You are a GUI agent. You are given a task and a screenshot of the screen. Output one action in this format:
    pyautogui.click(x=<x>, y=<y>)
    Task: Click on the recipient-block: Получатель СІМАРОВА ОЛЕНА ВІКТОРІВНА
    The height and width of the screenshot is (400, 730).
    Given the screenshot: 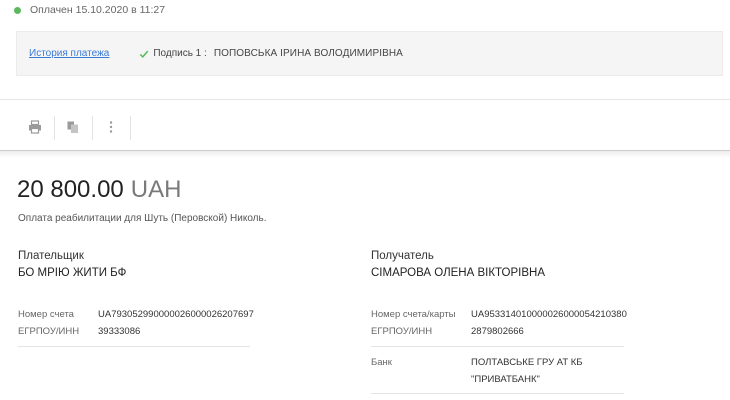 What is the action you would take?
    pyautogui.click(x=458, y=264)
    